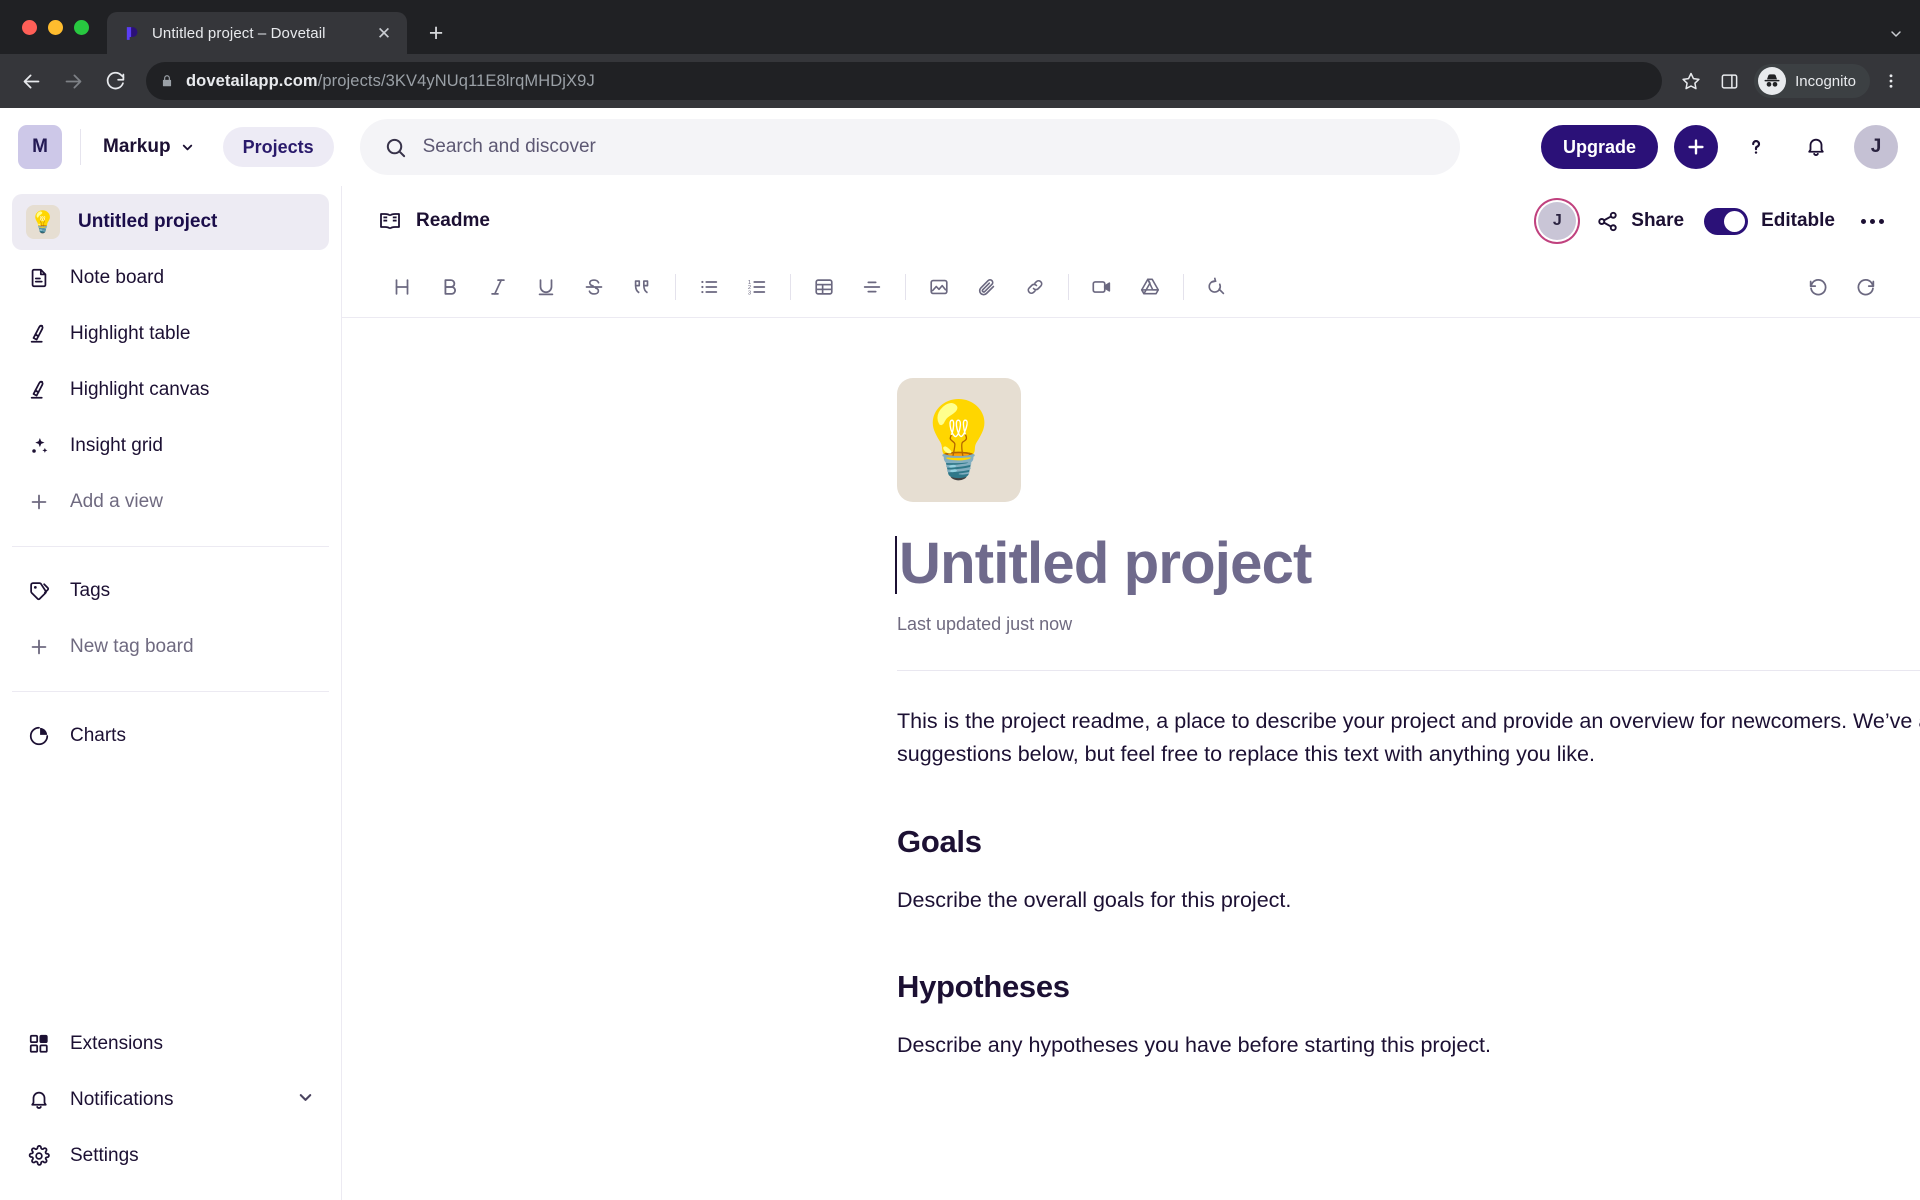  Describe the element at coordinates (1691, 81) in the screenshot. I see `star-icon` at that location.